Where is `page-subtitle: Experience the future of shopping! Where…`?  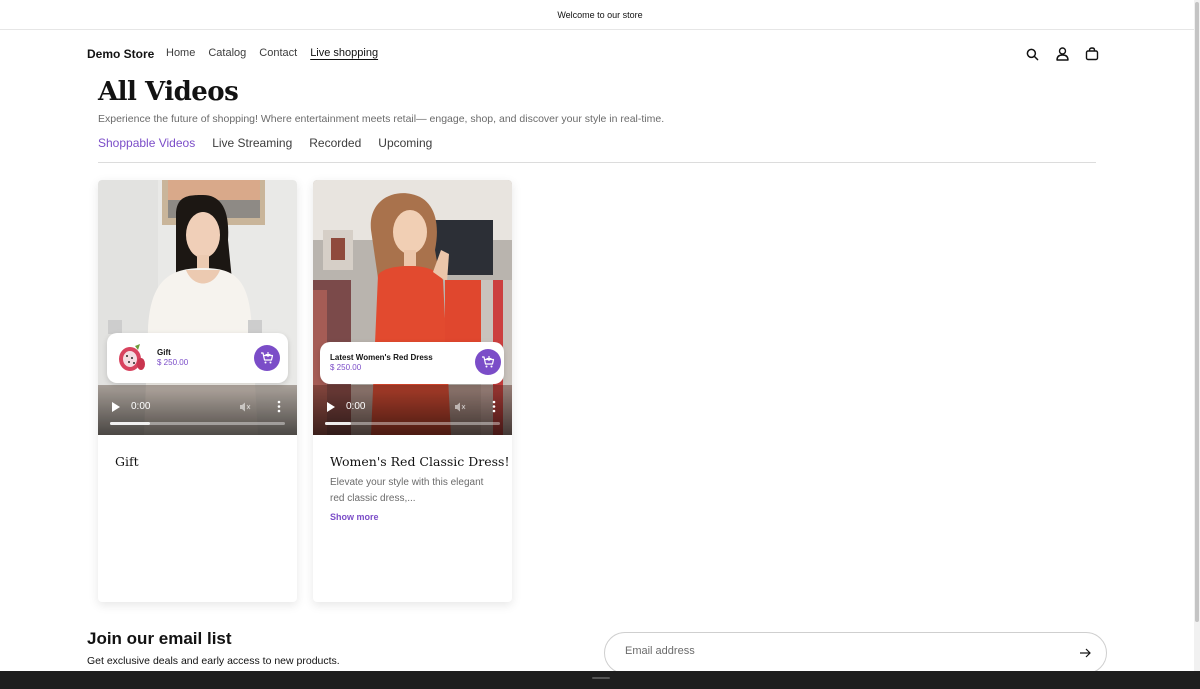 page-subtitle: Experience the future of shopping! Where… is located at coordinates (381, 119).